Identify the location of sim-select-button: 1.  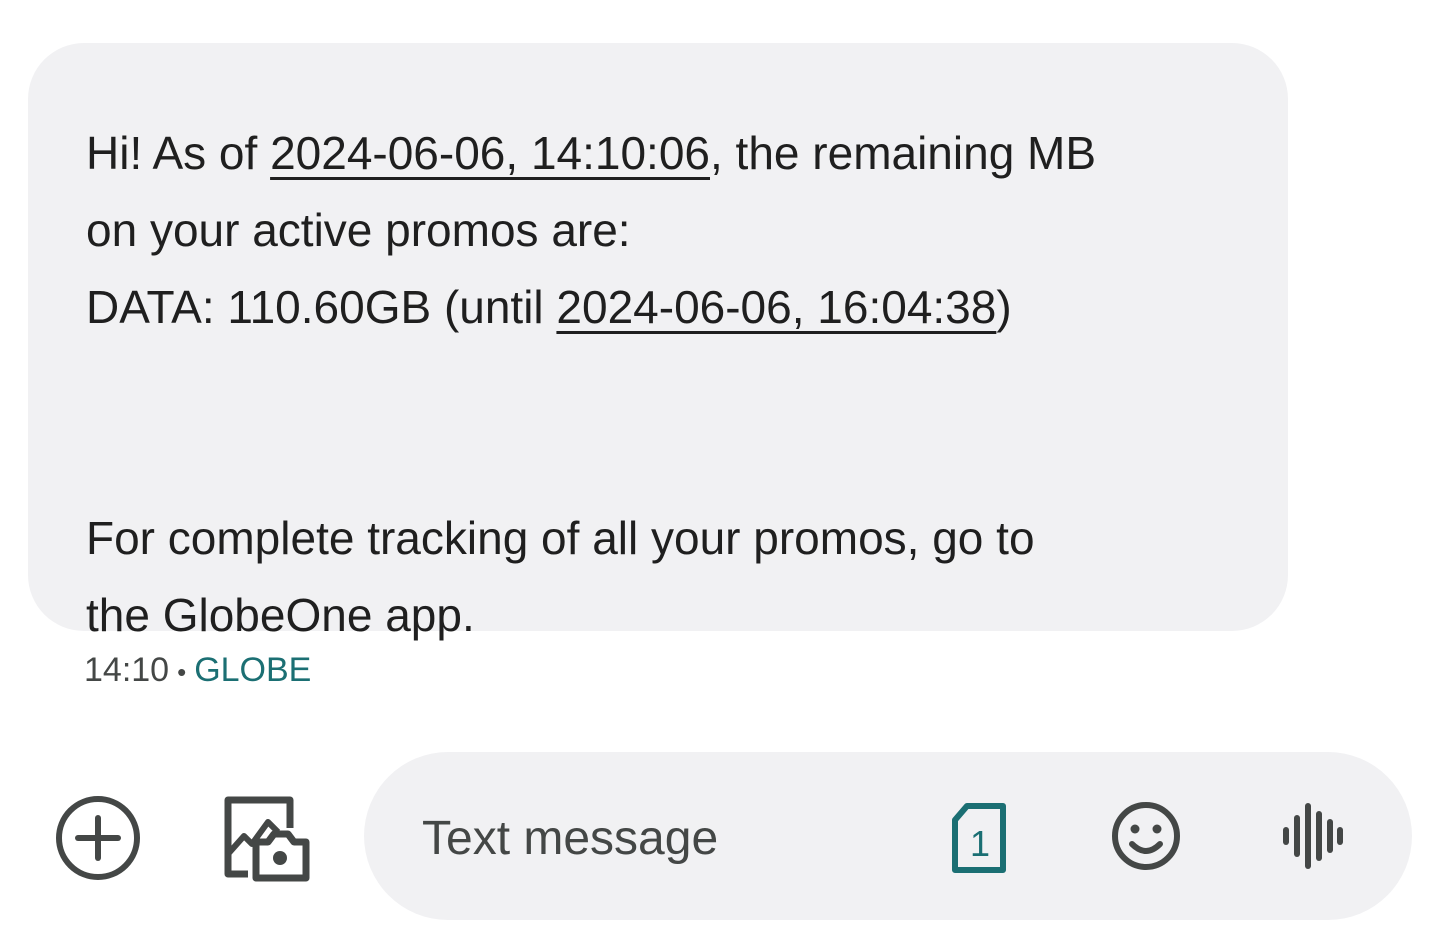
(979, 838).